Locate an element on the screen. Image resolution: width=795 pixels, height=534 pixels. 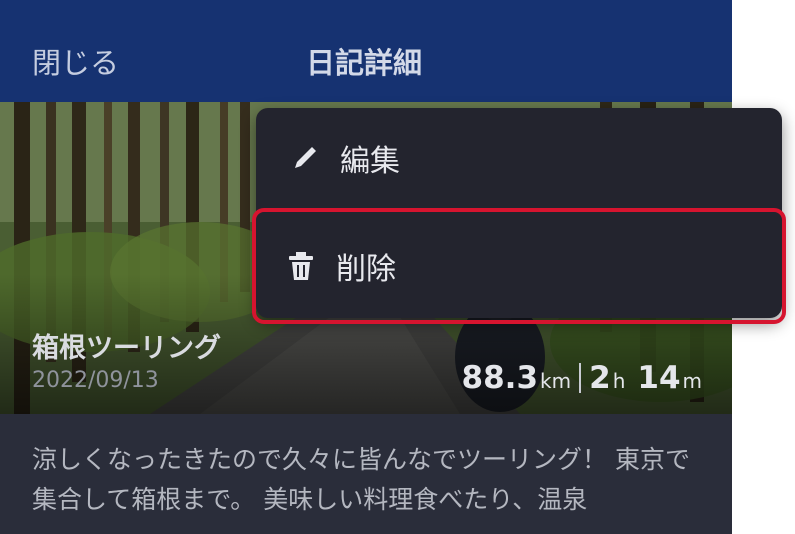
trip-date: 2022/09/13 is located at coordinates (95, 380).